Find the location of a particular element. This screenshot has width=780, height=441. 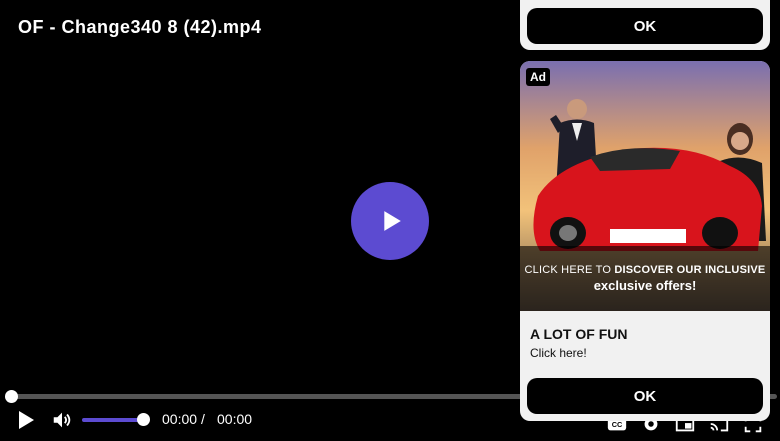

video-title: OF - Change340 8 (42).mp4 is located at coordinates (140, 27).